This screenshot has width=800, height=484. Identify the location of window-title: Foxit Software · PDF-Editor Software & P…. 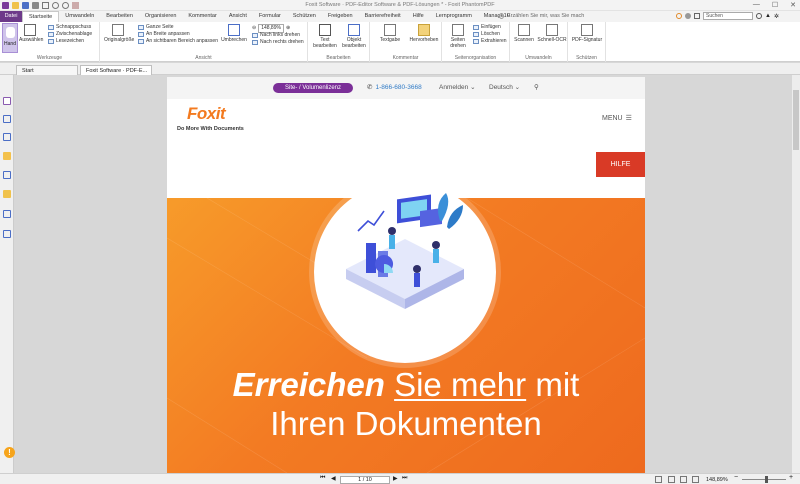
(400, 5).